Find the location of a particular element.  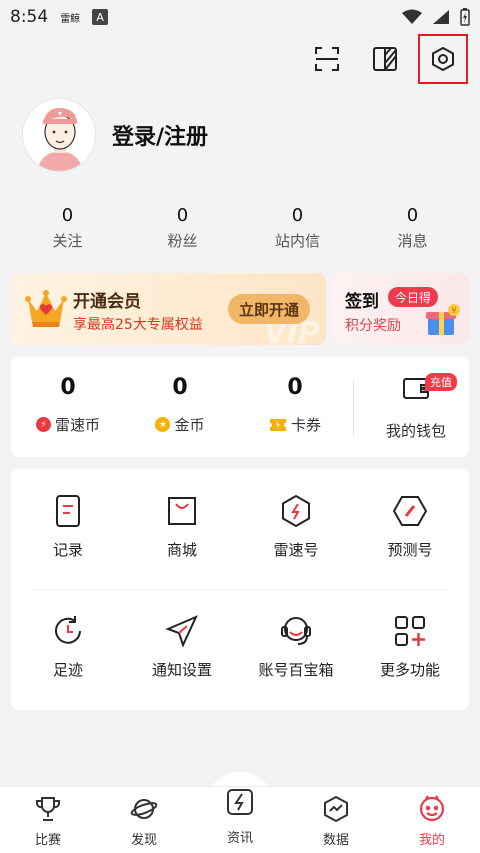

wallet-gold-coin: 0 ★ 金币 is located at coordinates (180, 405).